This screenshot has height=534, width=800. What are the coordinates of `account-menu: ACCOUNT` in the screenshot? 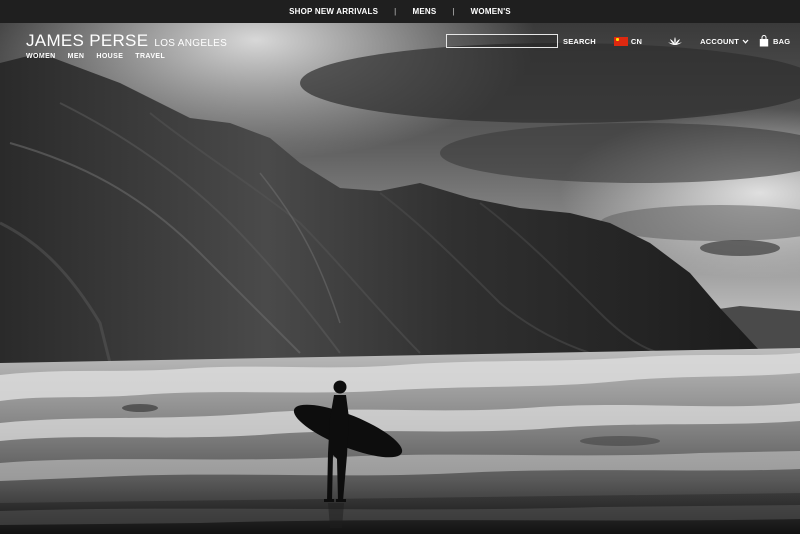 It's located at (724, 41).